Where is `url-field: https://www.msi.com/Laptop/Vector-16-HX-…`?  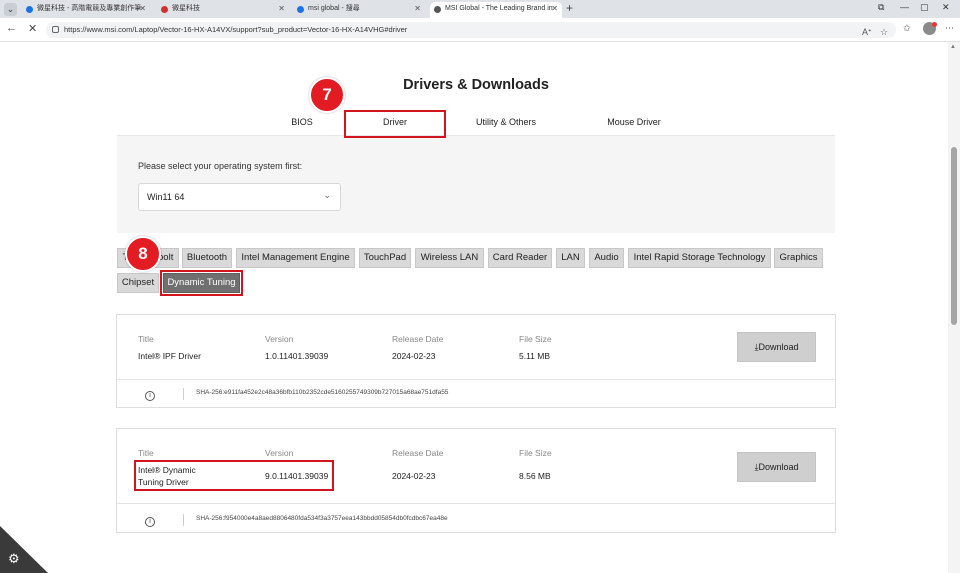 url-field: https://www.msi.com/Laptop/Vector-16-HX-… is located at coordinates (471, 30).